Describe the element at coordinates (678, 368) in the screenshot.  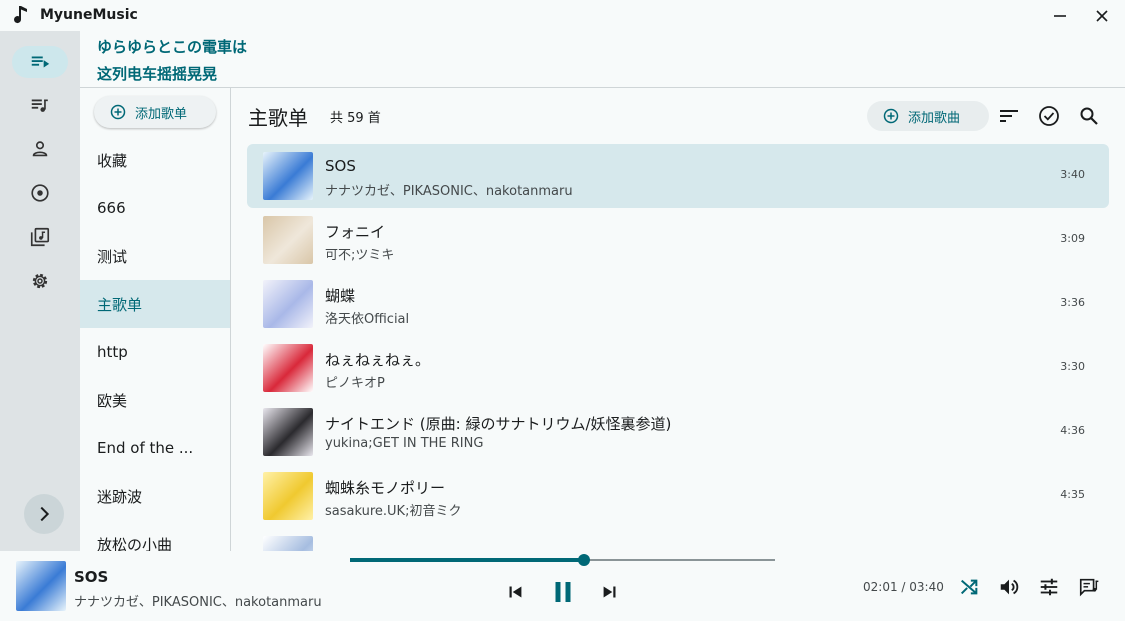
I see `song-row: ねぇねぇねぇ。 ピノキオP 3:30` at that location.